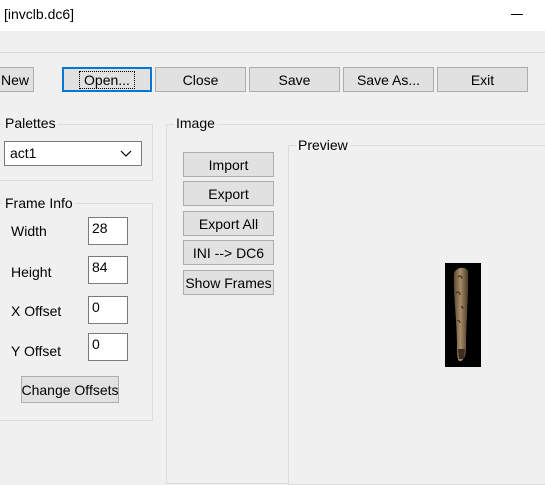 The image size is (545, 485). I want to click on height-field: 84, so click(108, 270).